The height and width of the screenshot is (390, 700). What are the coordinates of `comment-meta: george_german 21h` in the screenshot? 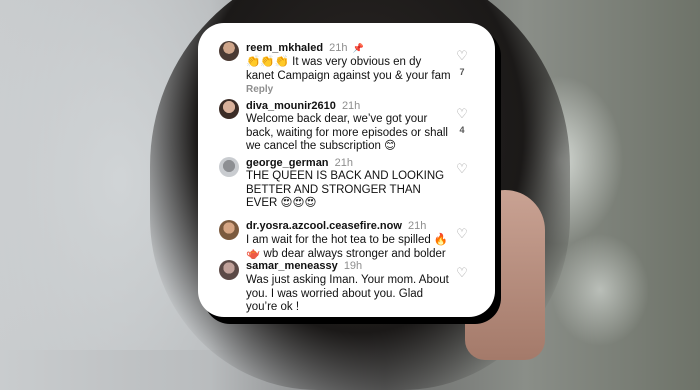 It's located at (299, 163).